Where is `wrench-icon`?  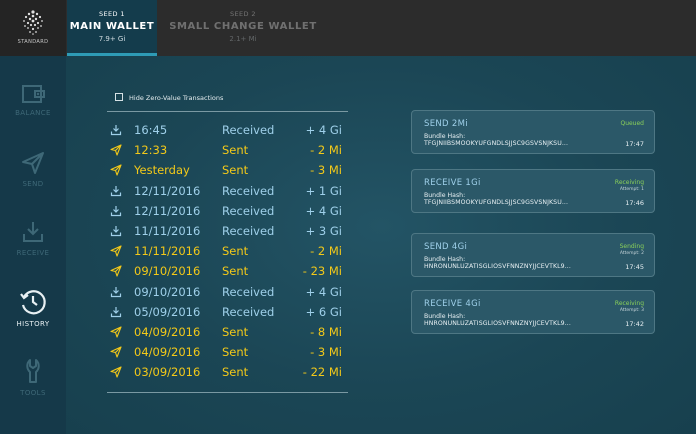
wrench-icon is located at coordinates (33, 371).